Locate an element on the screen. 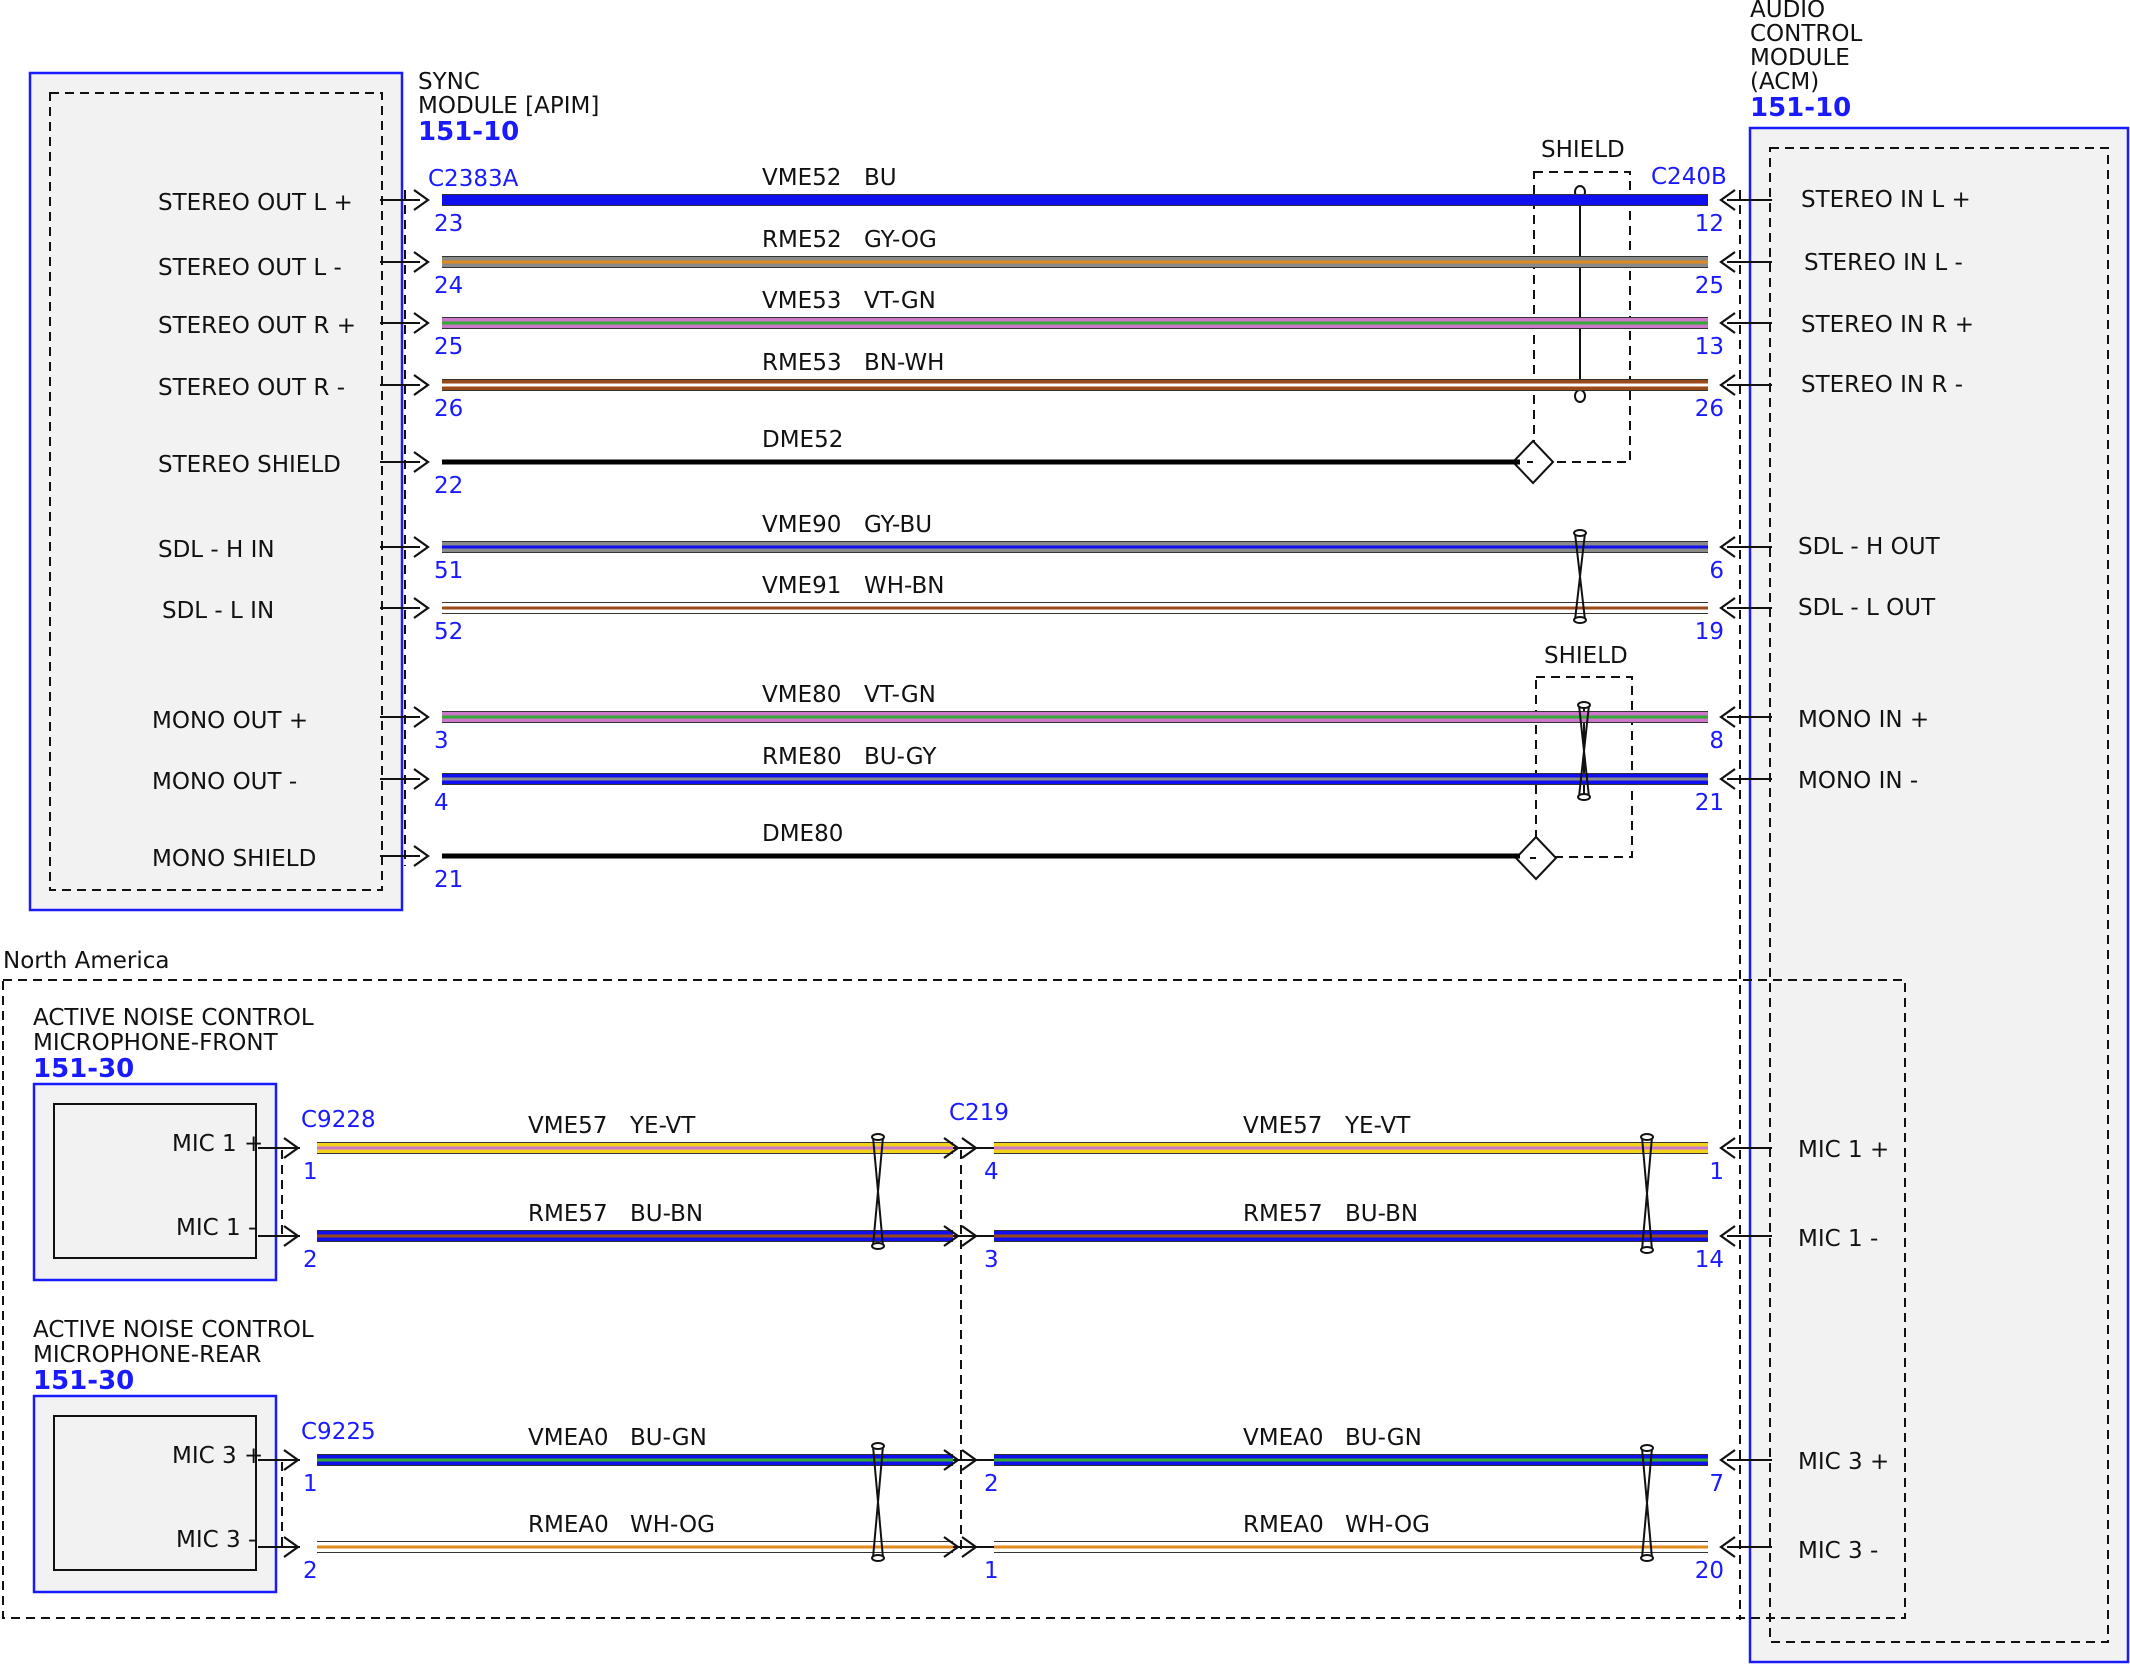 This screenshot has width=2130, height=1664. connector-c2383a: C2383A is located at coordinates (473, 179).